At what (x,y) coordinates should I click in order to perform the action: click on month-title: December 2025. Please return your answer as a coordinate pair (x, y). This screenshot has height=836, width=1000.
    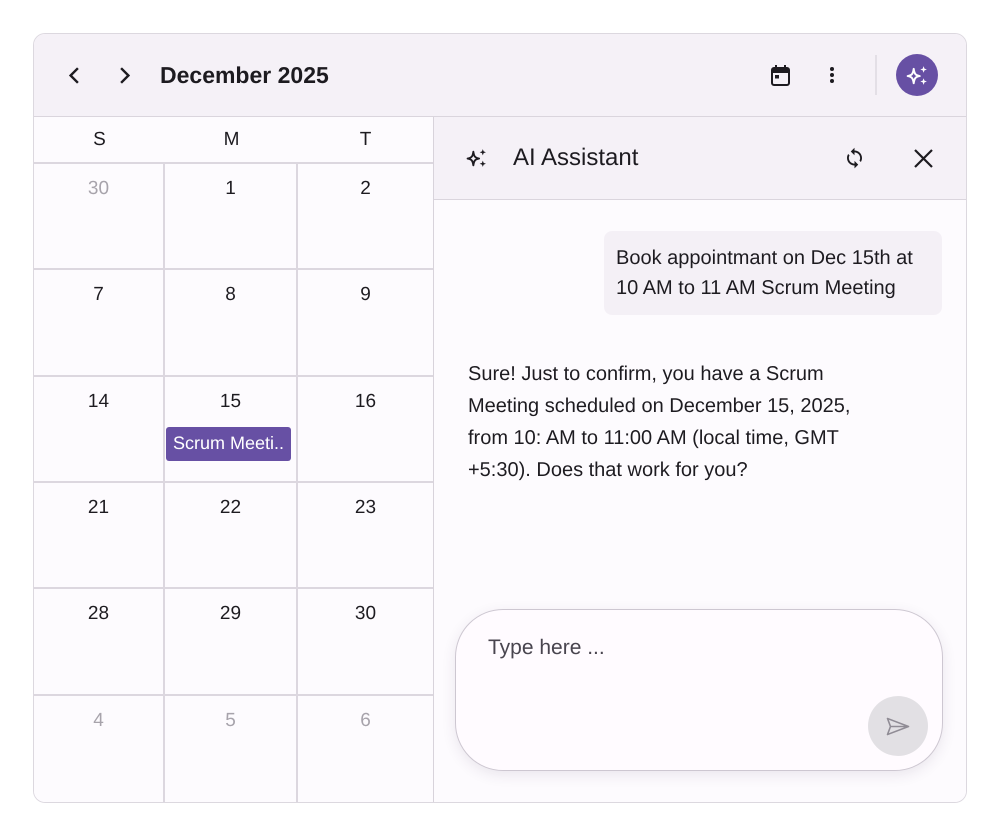
    Looking at the image, I should click on (244, 75).